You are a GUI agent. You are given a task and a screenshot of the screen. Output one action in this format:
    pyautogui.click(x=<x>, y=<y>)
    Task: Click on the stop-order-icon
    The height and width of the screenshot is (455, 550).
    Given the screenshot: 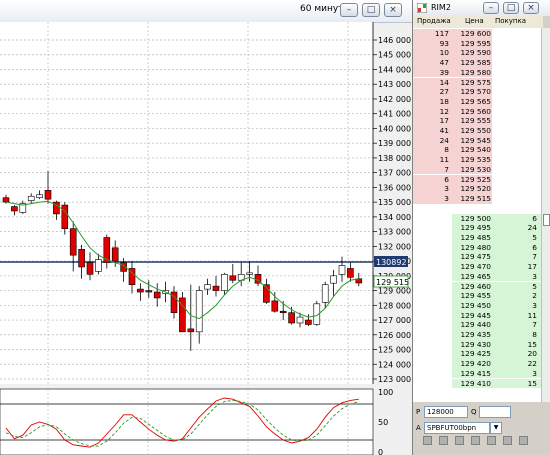 What is the action you would take?
    pyautogui.click(x=459, y=440)
    